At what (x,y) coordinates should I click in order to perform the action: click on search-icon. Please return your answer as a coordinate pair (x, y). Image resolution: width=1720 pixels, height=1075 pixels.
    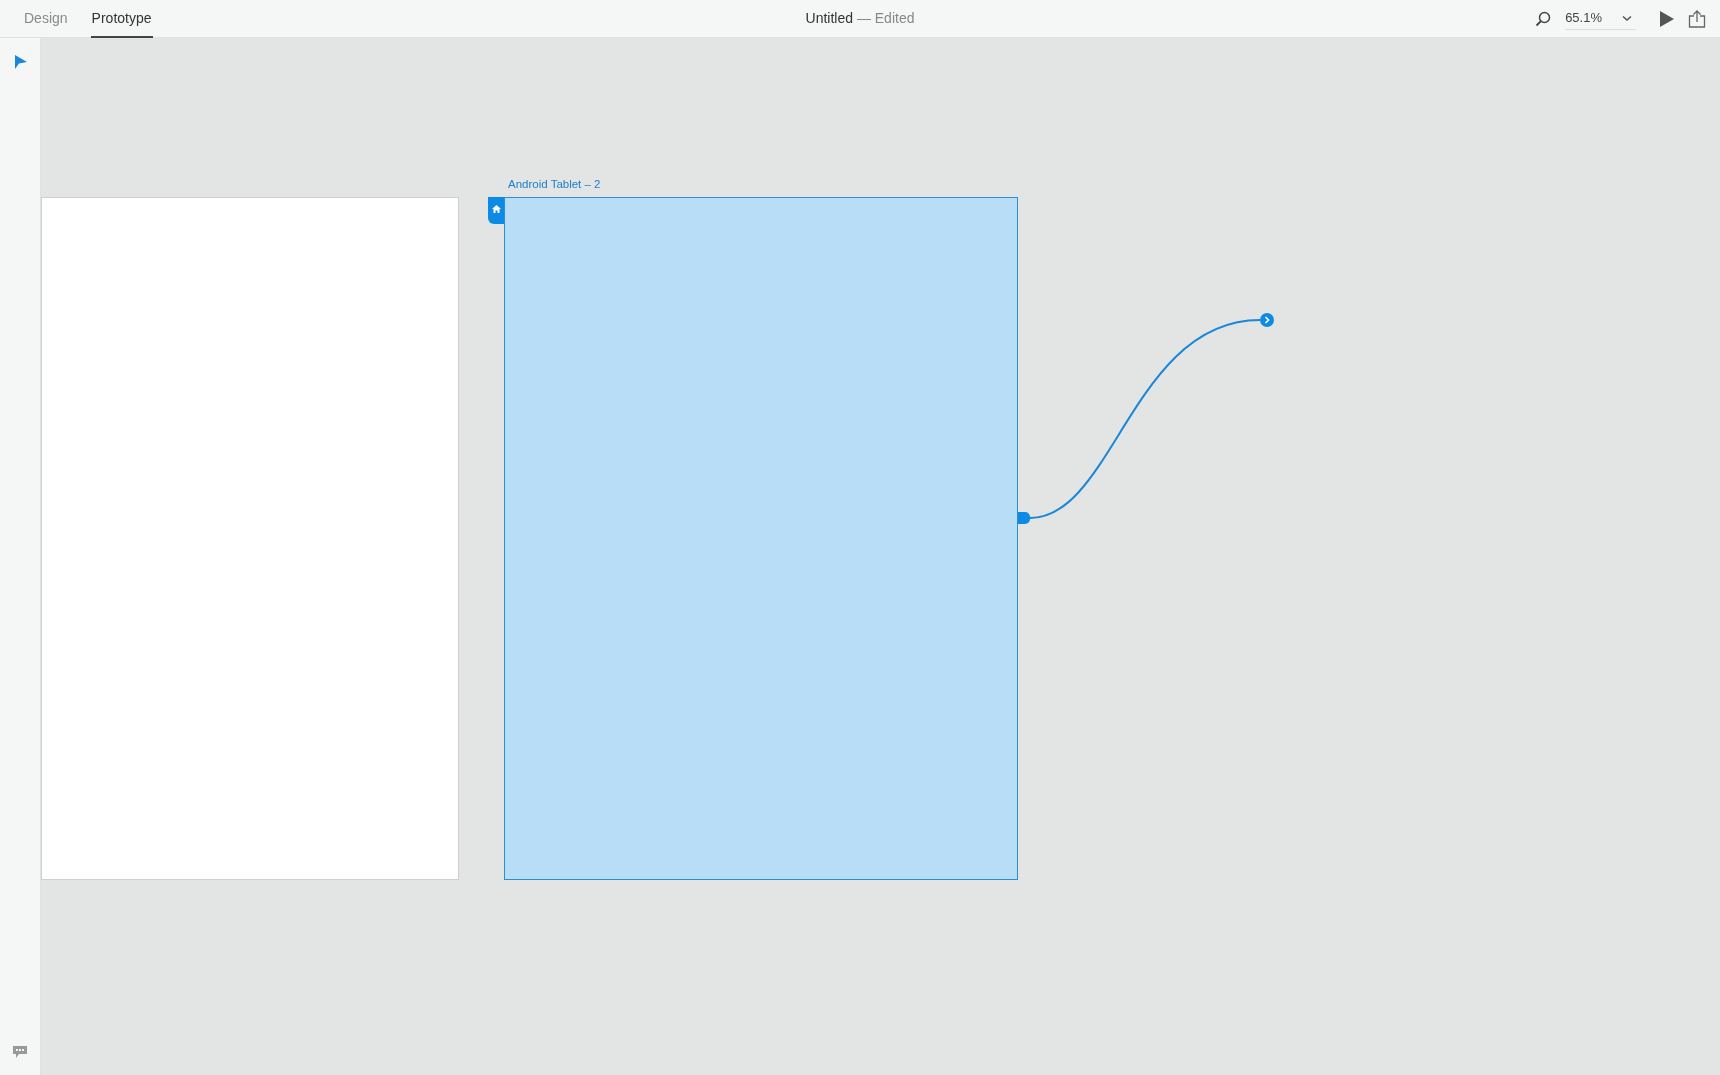
    Looking at the image, I should click on (1543, 18).